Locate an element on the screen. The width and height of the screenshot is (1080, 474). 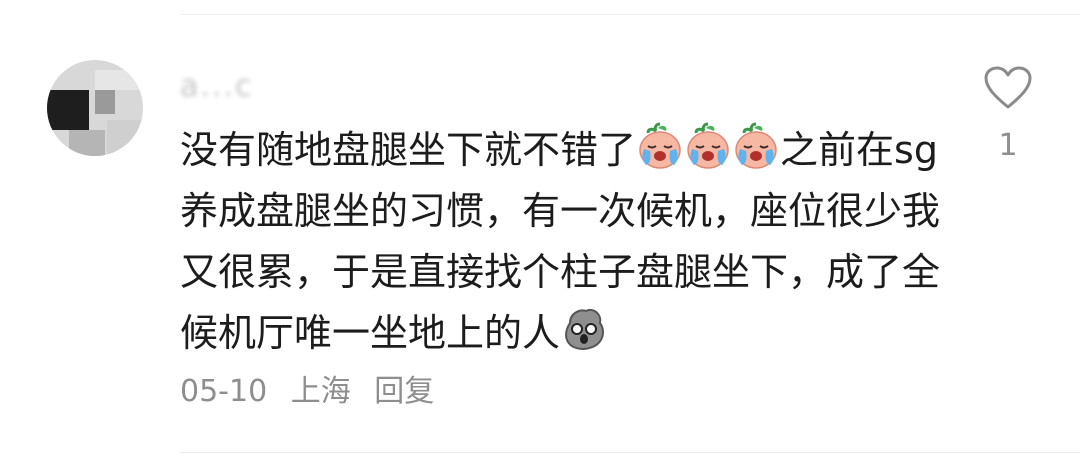
reply-button: 回复 is located at coordinates (404, 391).